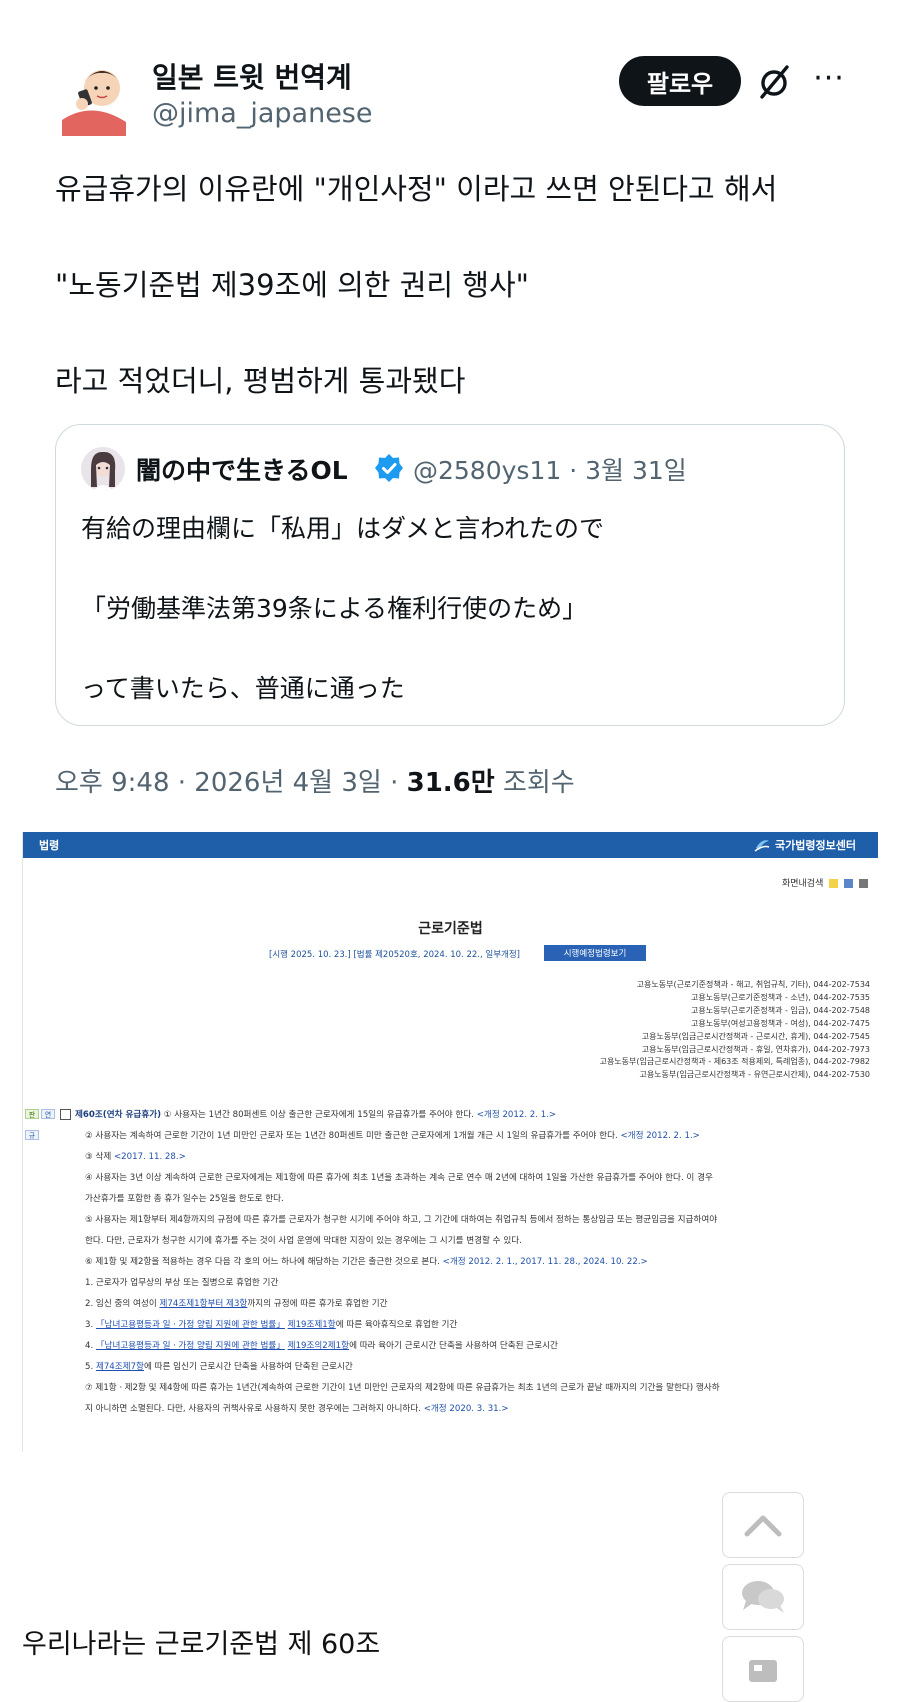 Image resolution: width=900 pixels, height=1702 pixels. I want to click on views-count: 31.6만, so click(450, 783).